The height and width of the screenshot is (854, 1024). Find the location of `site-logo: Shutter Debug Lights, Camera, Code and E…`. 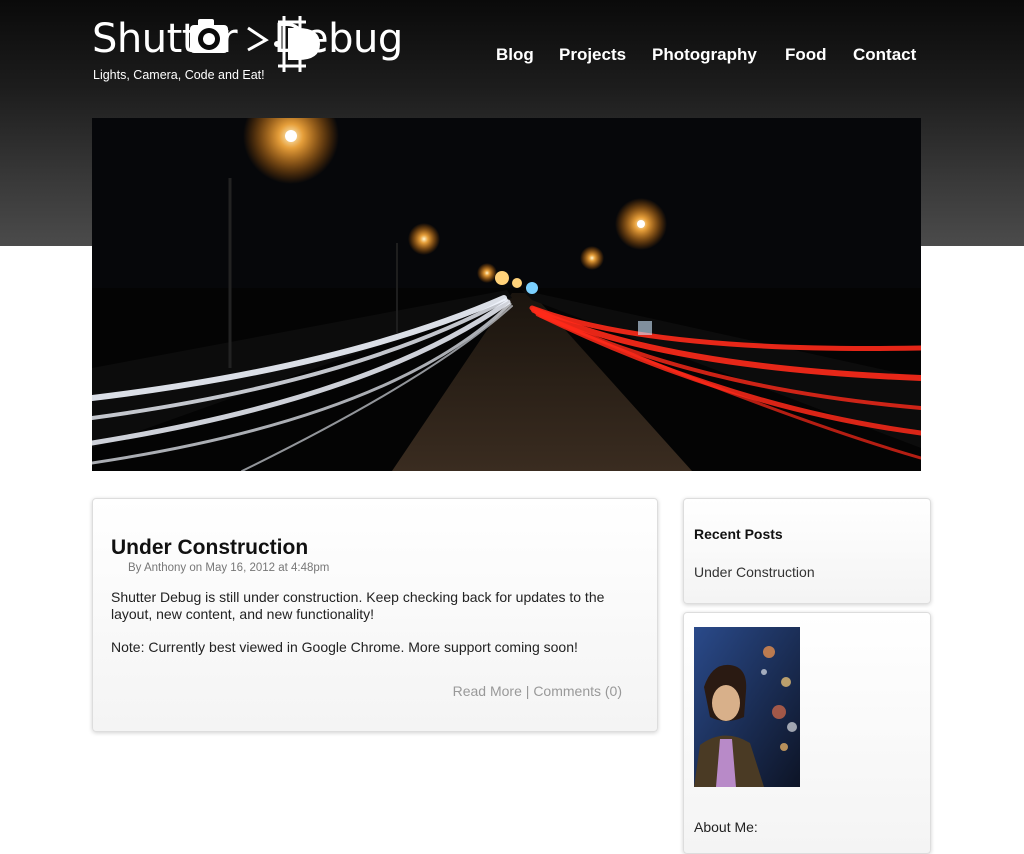

site-logo: Shutter Debug Lights, Camera, Code and E… is located at coordinates (262, 49).